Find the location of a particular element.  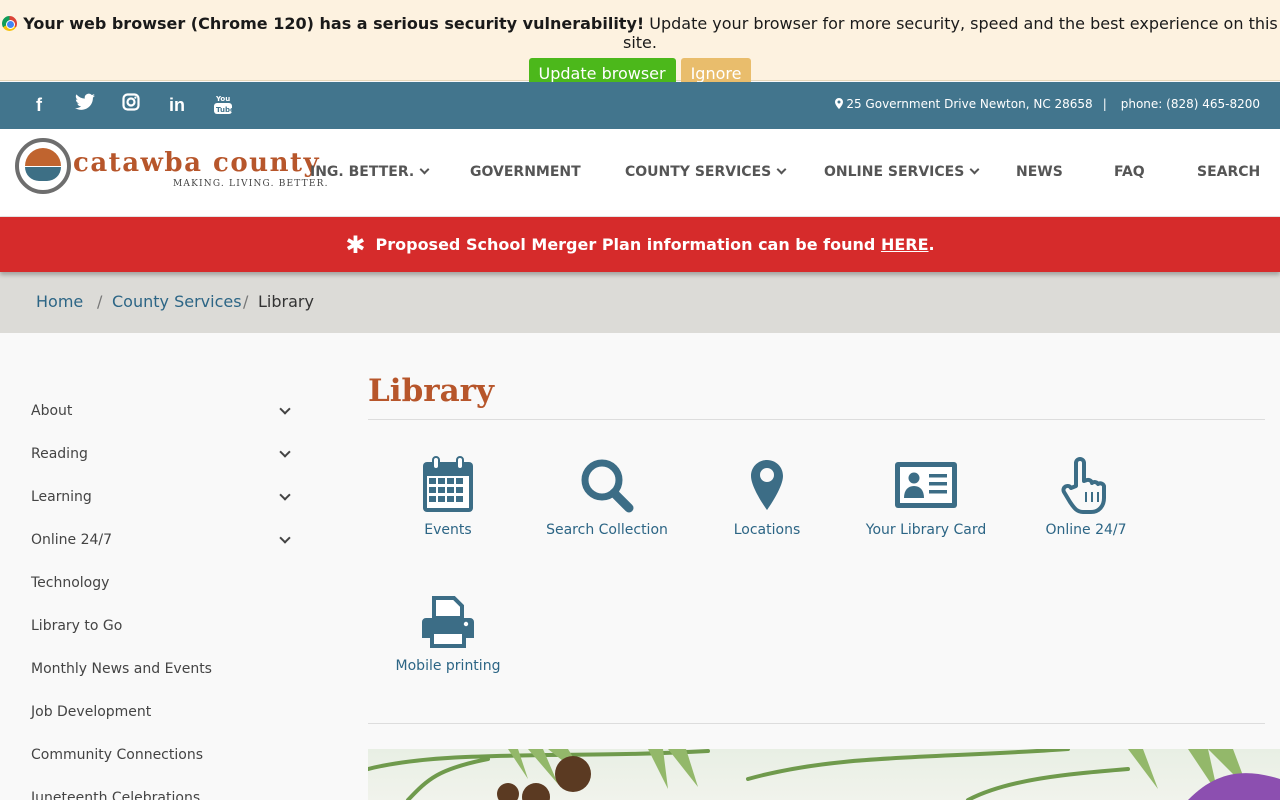

sidebar-item-juneteenth: Juneteenth Celebrations is located at coordinates (166, 795).